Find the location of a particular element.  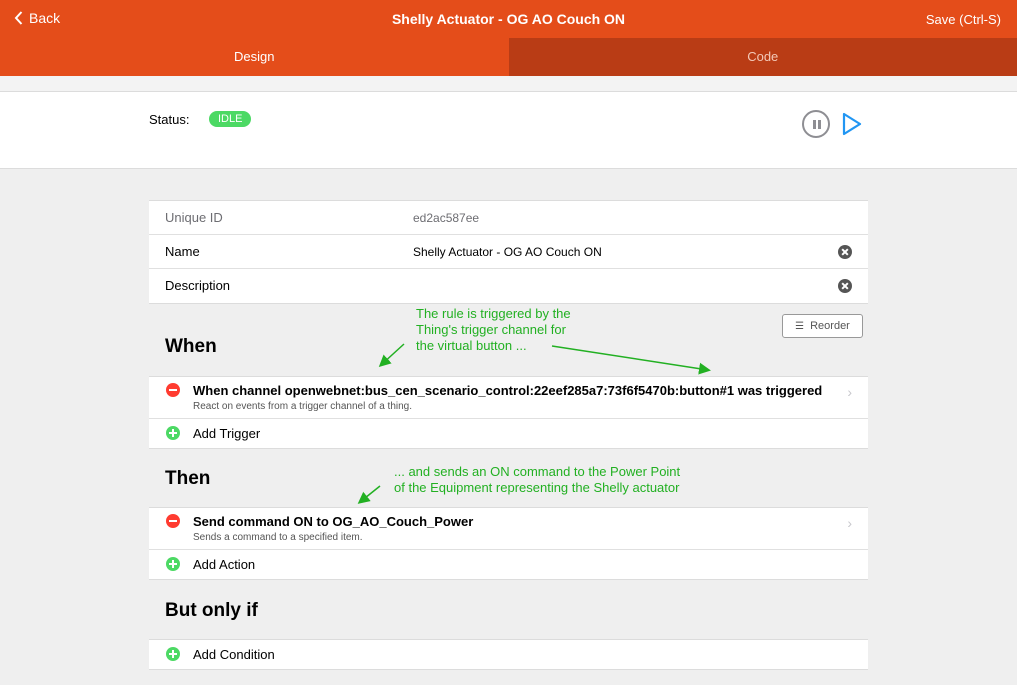

tab-bar: Design Code is located at coordinates (508, 57).